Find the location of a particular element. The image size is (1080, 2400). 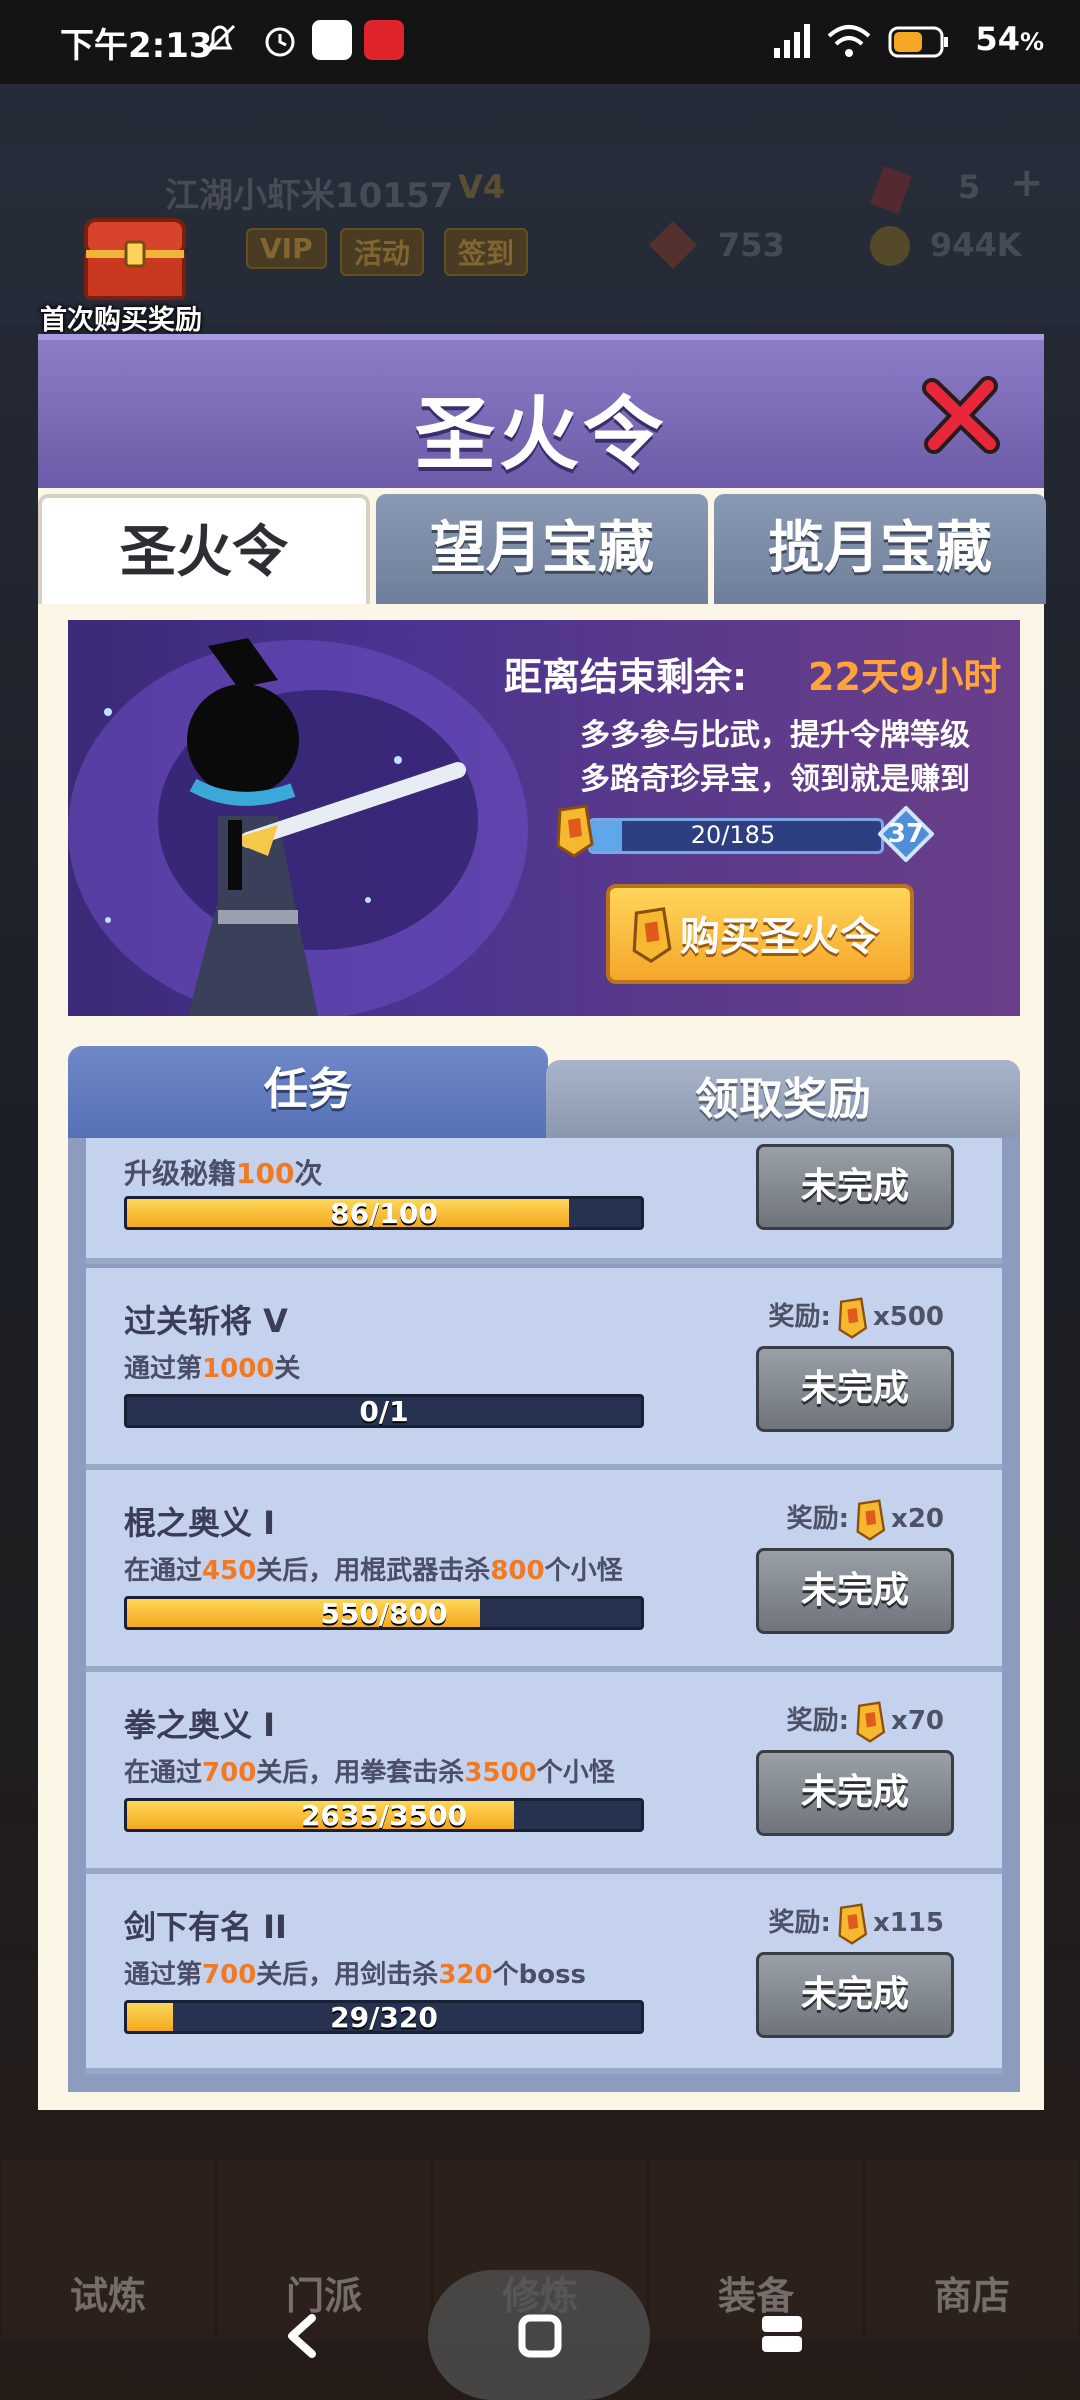

alarm-icon is located at coordinates (280, 42).